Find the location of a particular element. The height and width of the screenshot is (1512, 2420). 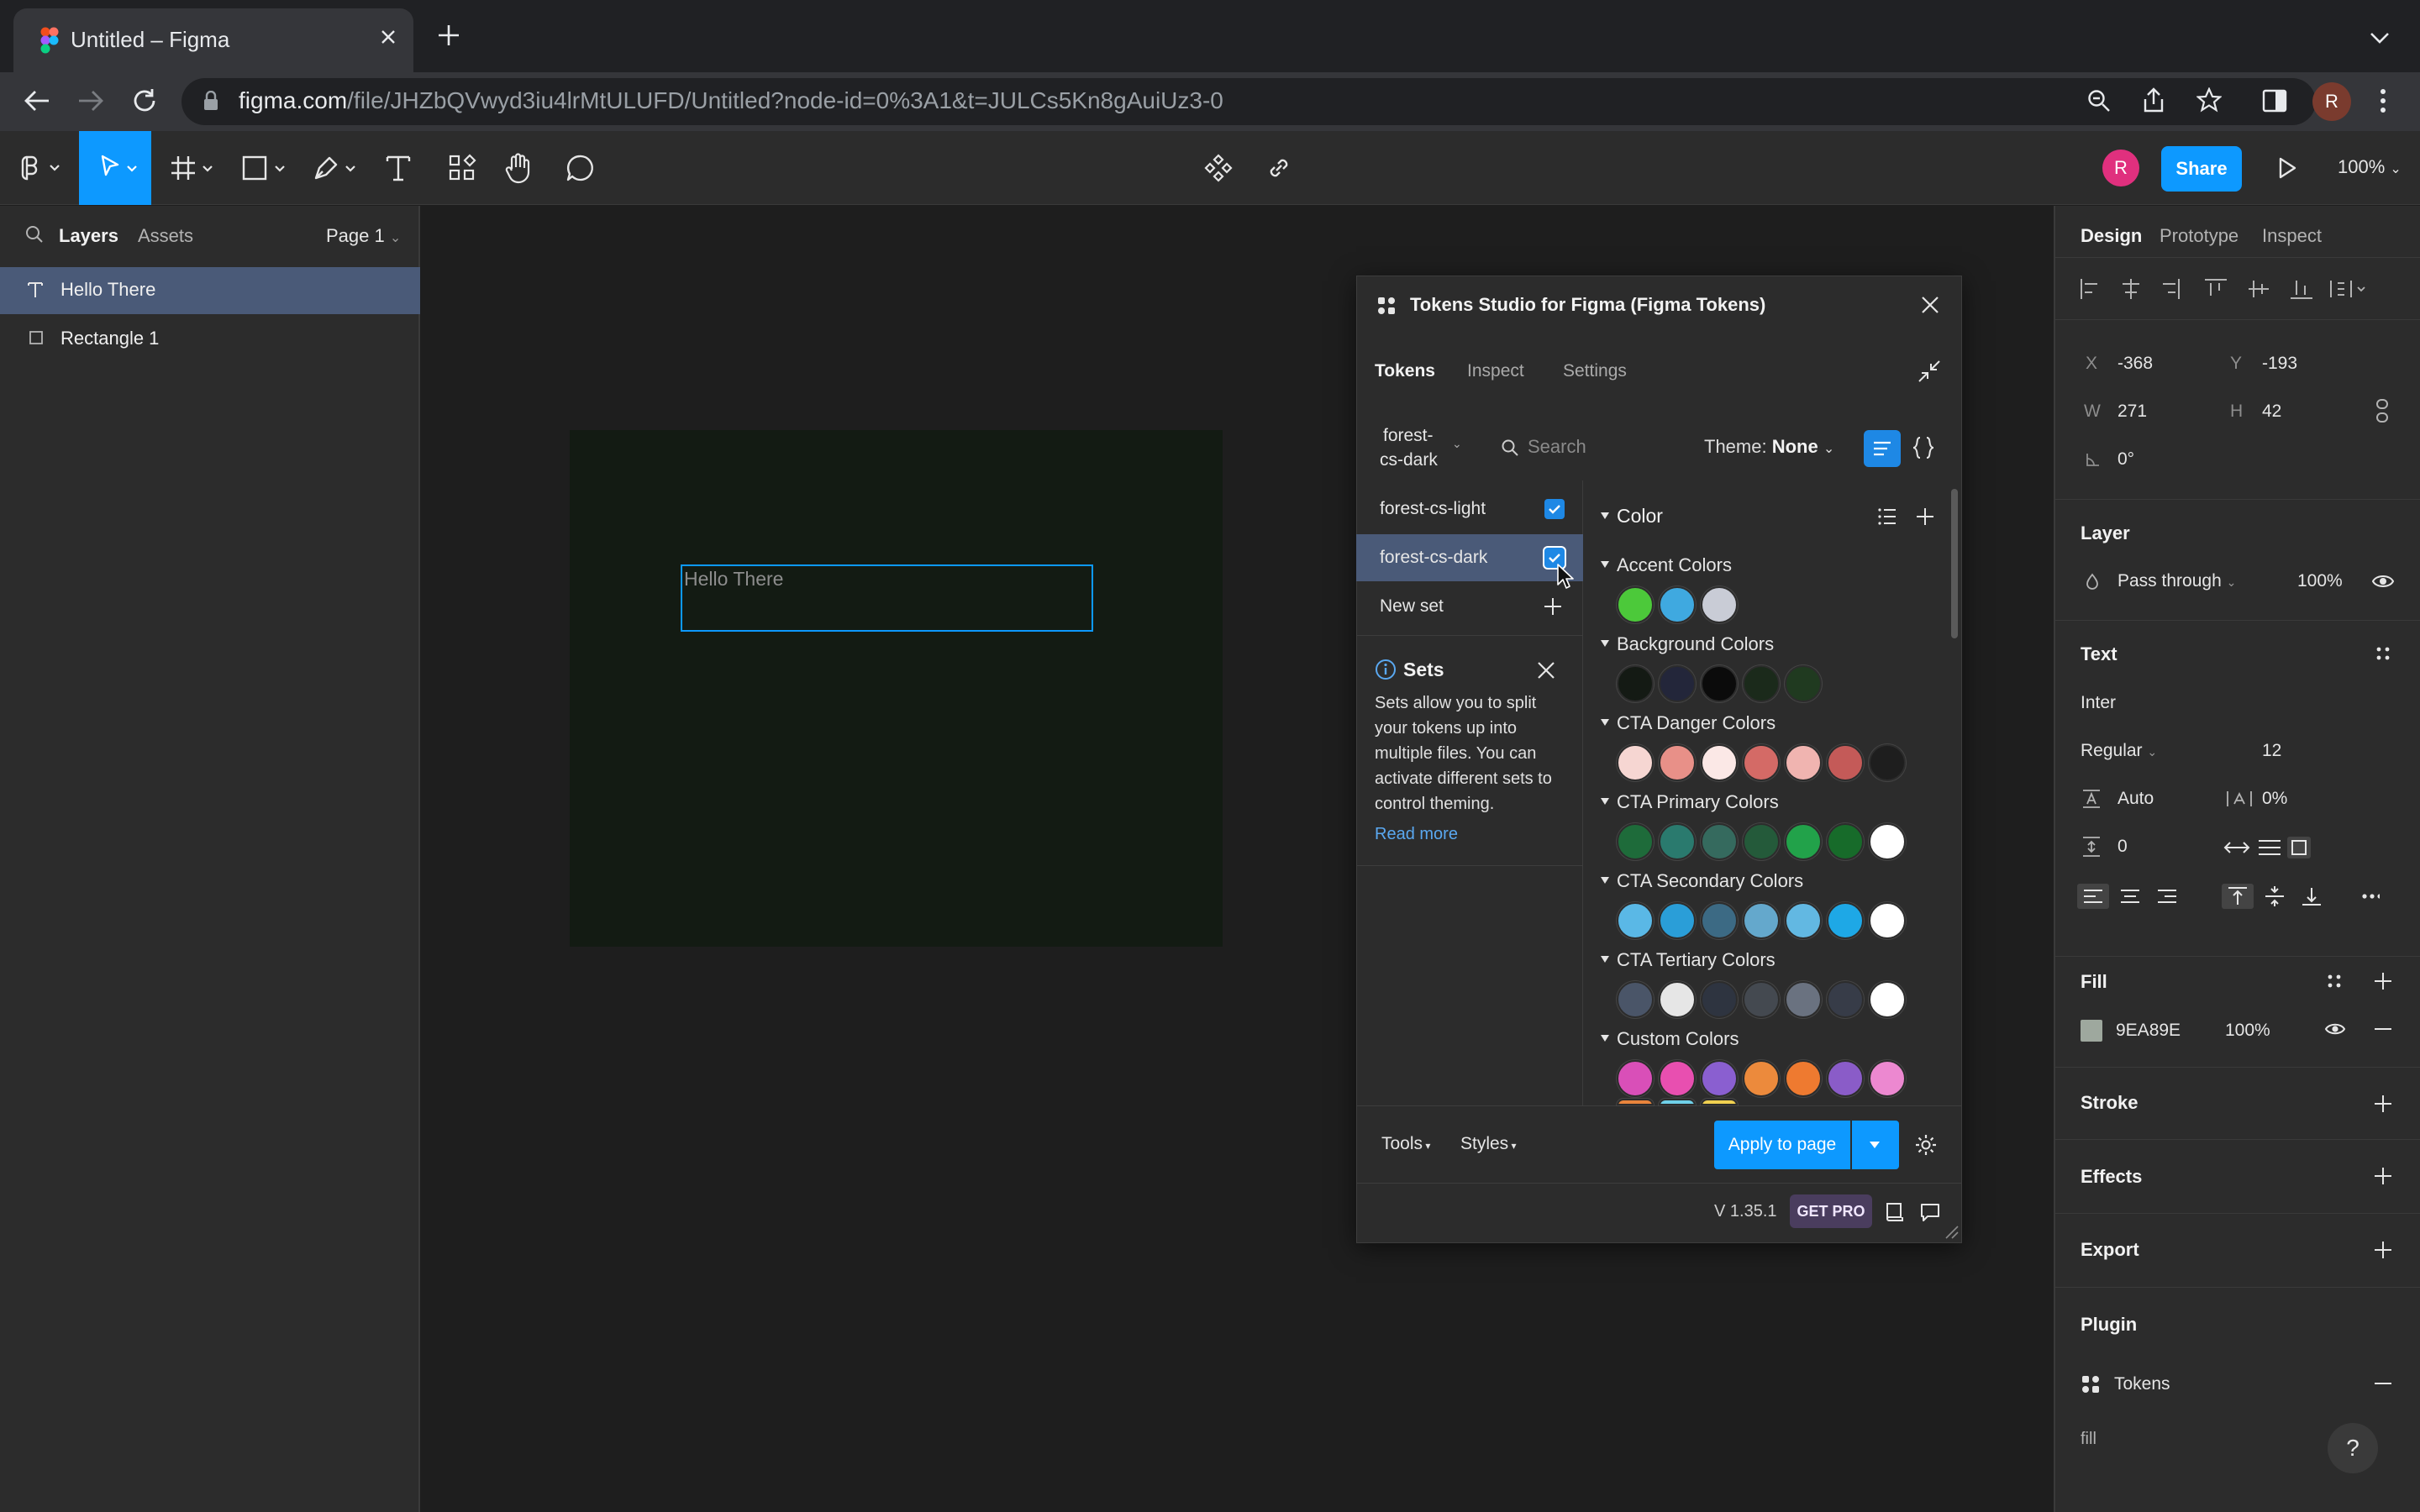

zoom-icon is located at coordinates (2099, 101).